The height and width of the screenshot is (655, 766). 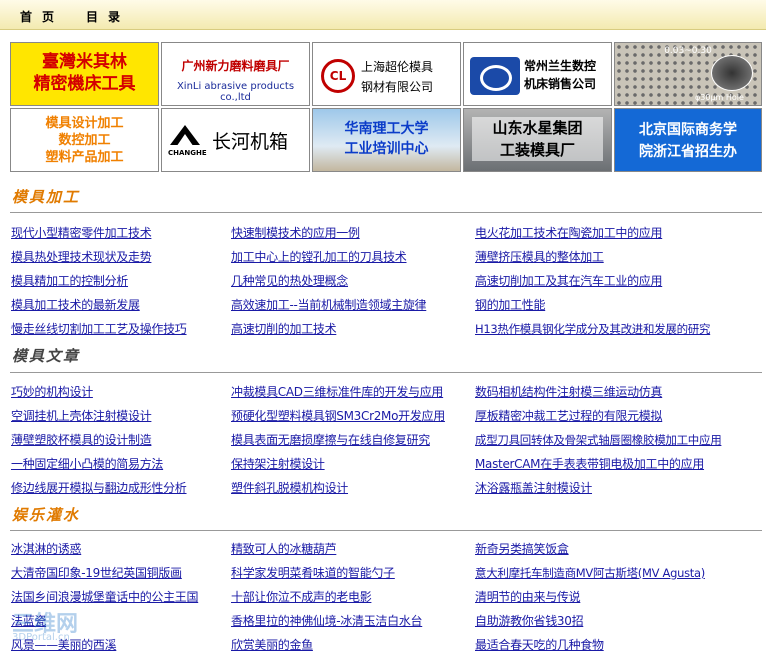 What do you see at coordinates (397, 77) in the screenshot?
I see `banner-text: 上海超伦模具 钢材有限公司` at bounding box center [397, 77].